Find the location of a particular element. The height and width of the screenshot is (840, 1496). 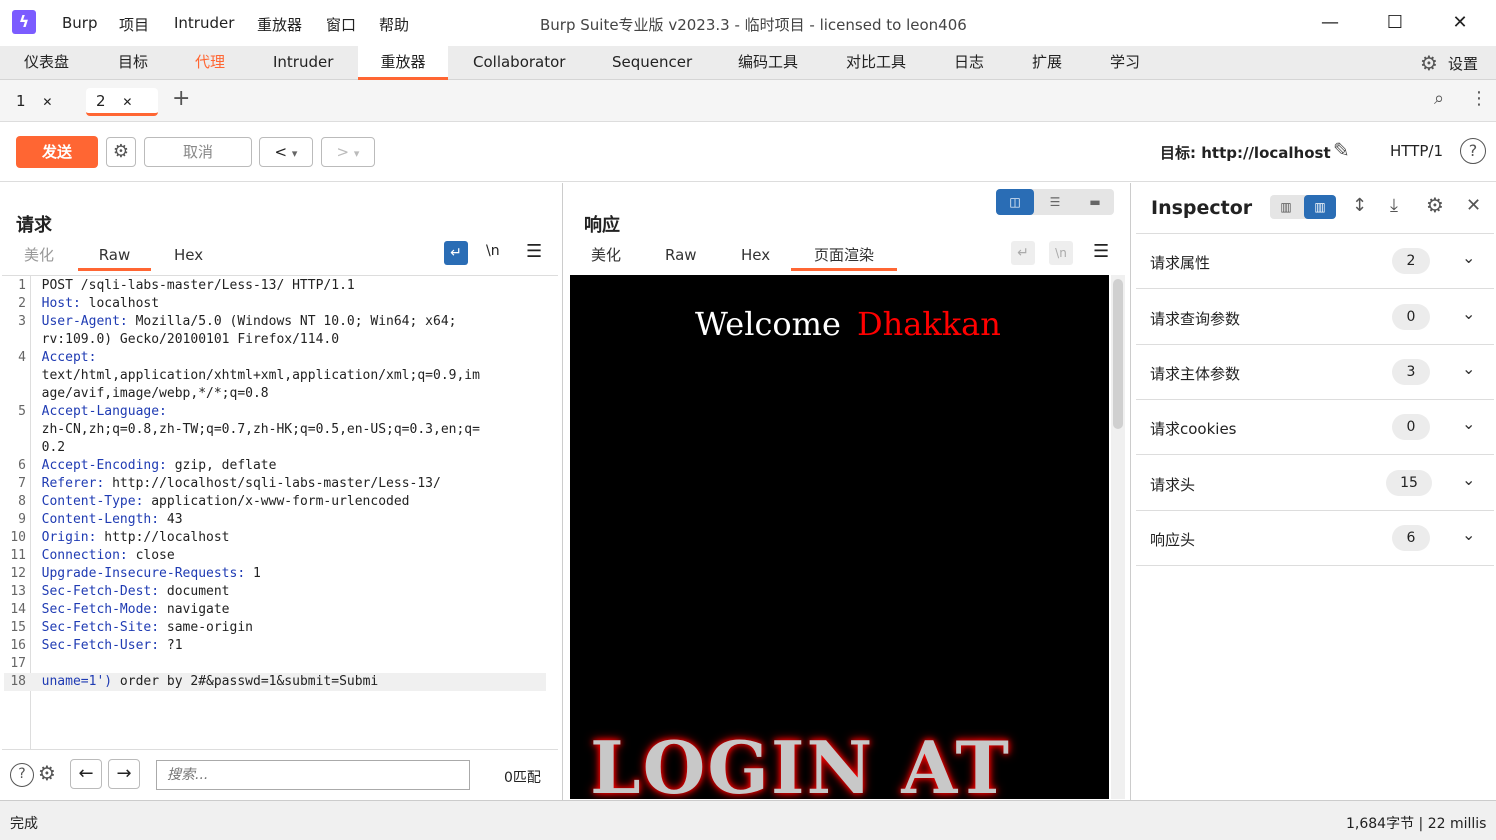

forward-button: > ▾ is located at coordinates (348, 152).